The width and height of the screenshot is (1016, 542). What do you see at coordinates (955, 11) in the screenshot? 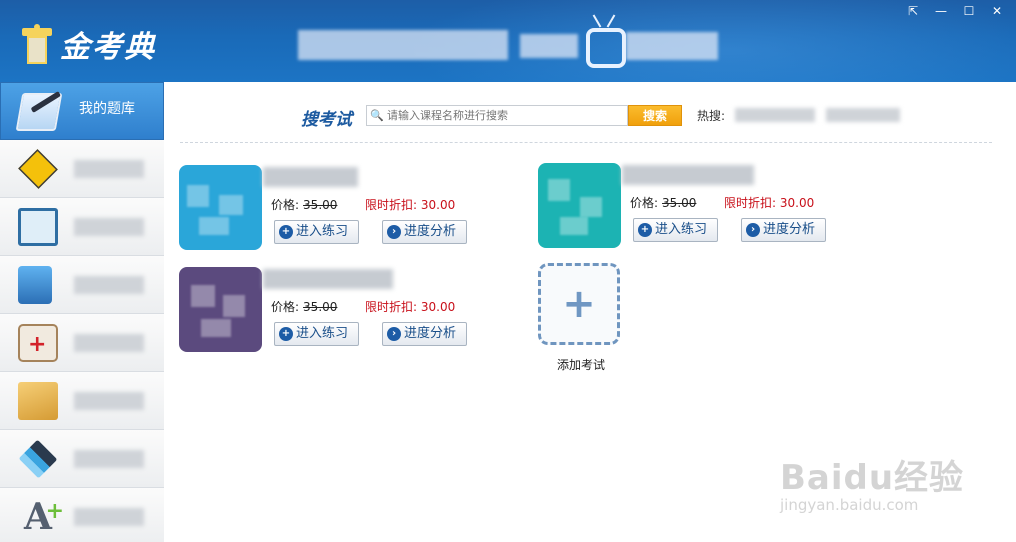
I see `window-controls: ⇱ — ☐ ✕` at bounding box center [955, 11].